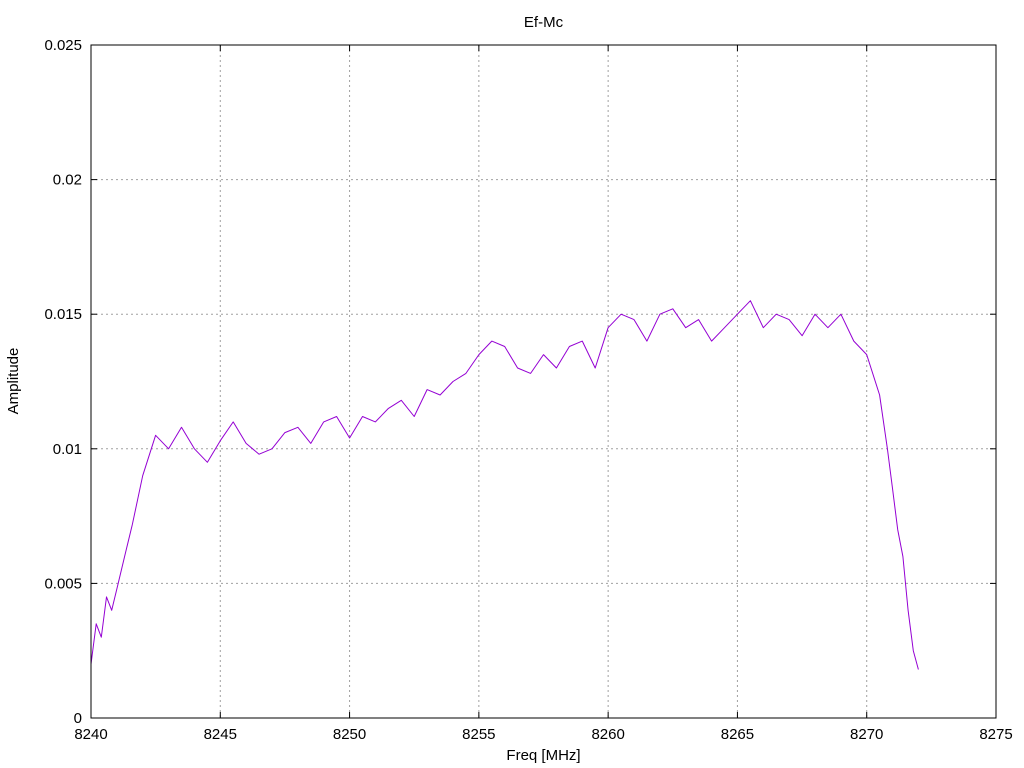 Image resolution: width=1024 pixels, height=768 pixels. Describe the element at coordinates (90, 734) in the screenshot. I see `x-tick-label: 8240` at that location.